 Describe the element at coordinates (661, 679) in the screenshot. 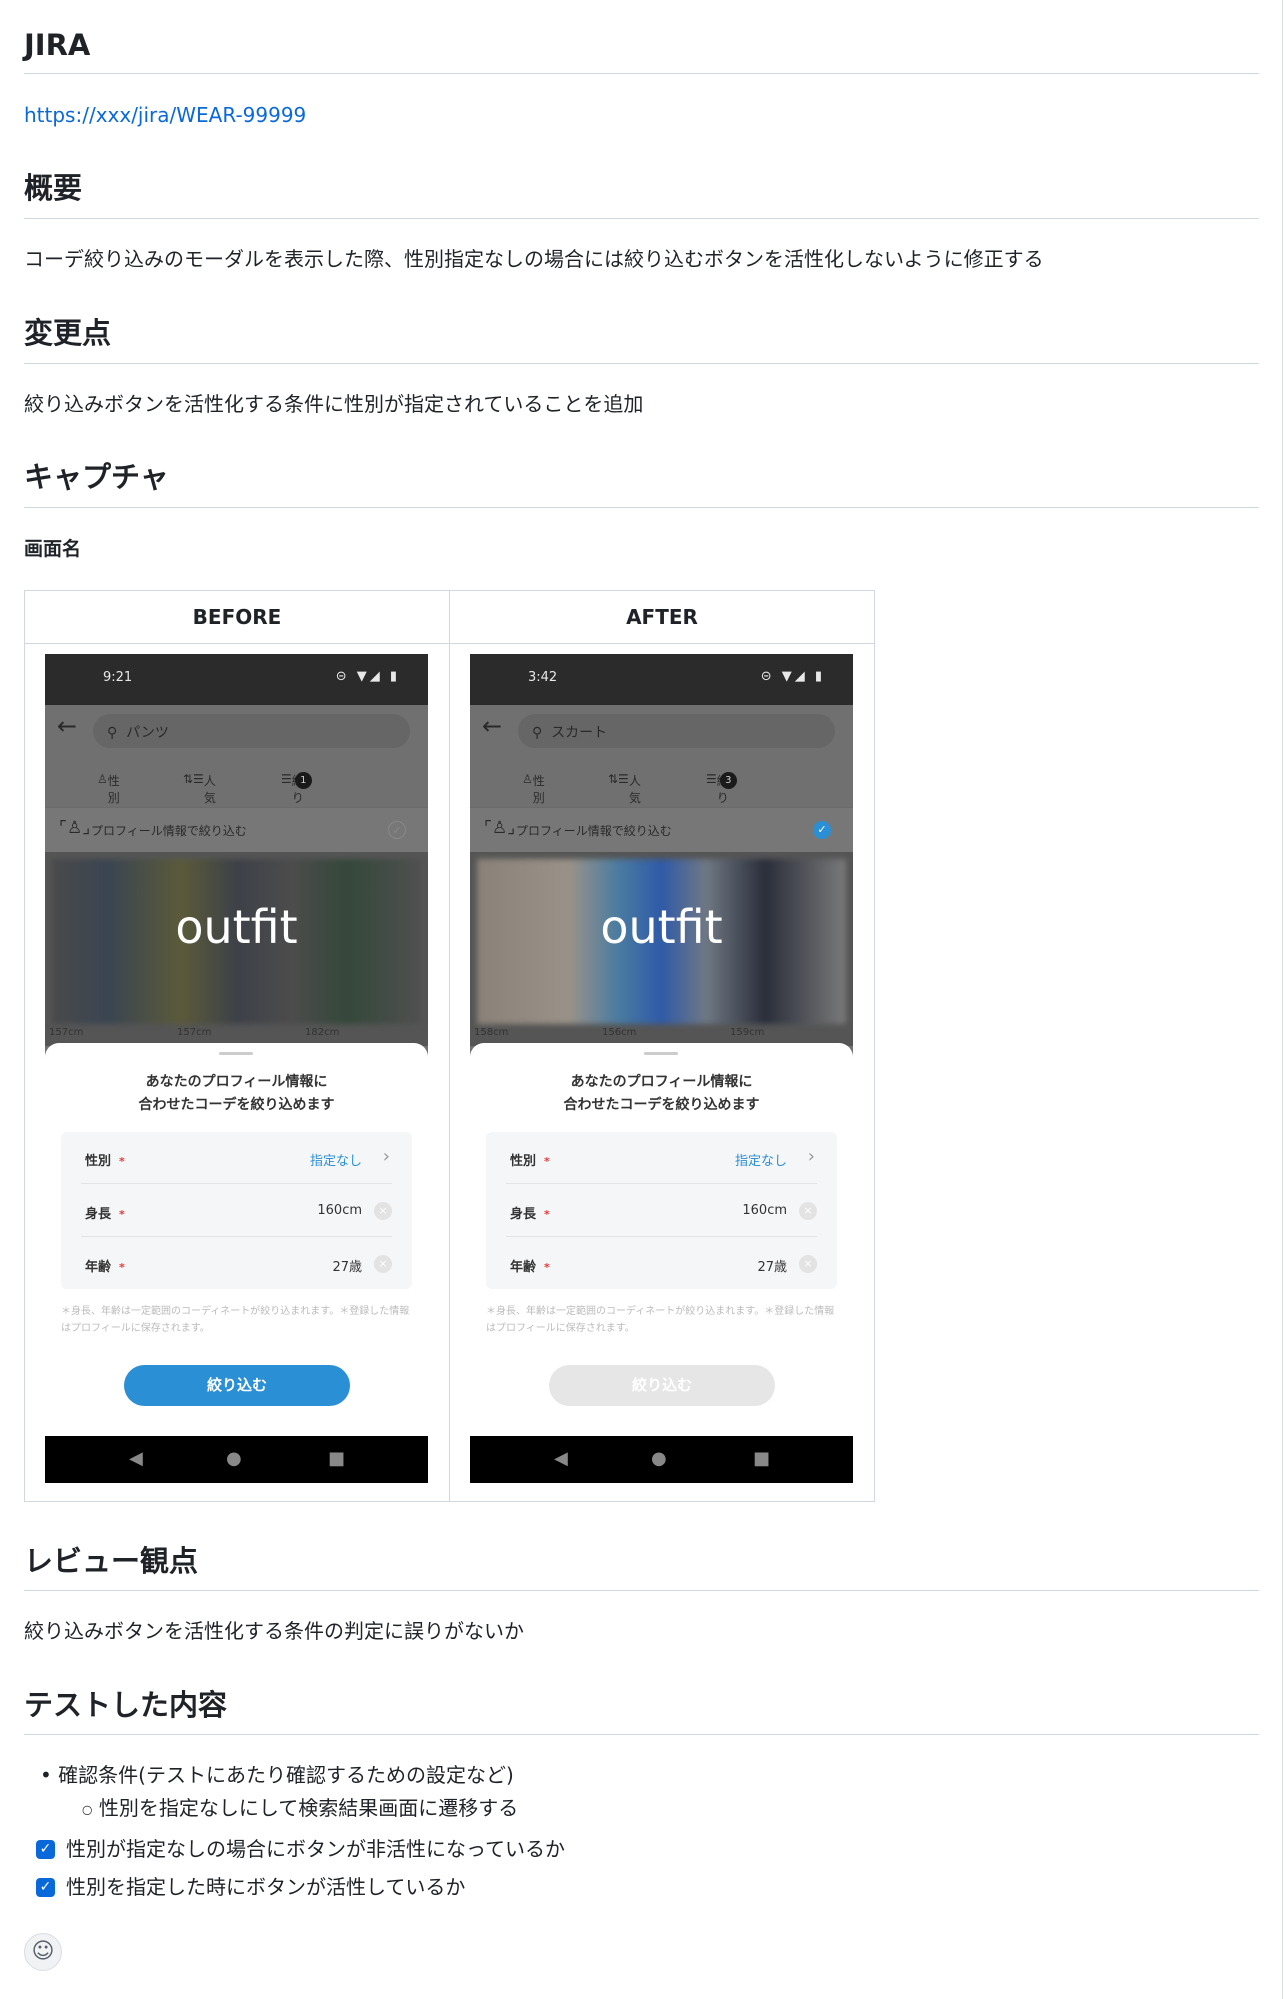

I see `status-bar: 3:42 ⊝ ▼◢ ▮` at that location.